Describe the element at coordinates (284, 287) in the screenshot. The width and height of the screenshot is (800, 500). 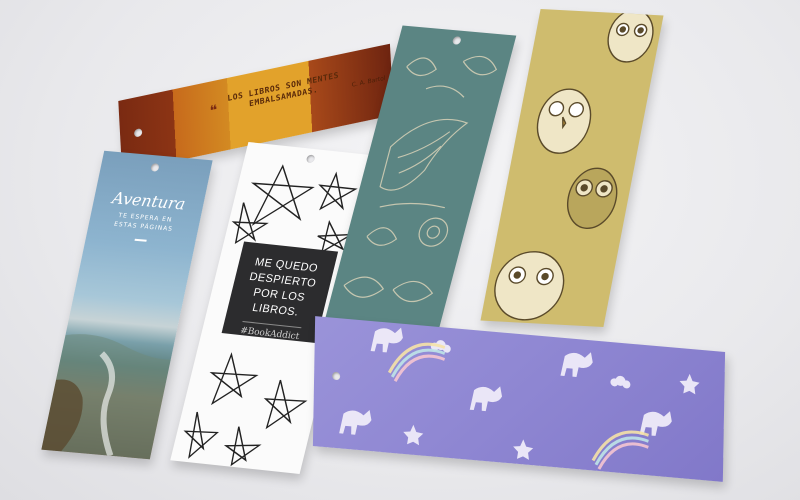
I see `bookaddict-quote: ME QUEDO DESPIERTO POR LOS LIBROS.` at that location.